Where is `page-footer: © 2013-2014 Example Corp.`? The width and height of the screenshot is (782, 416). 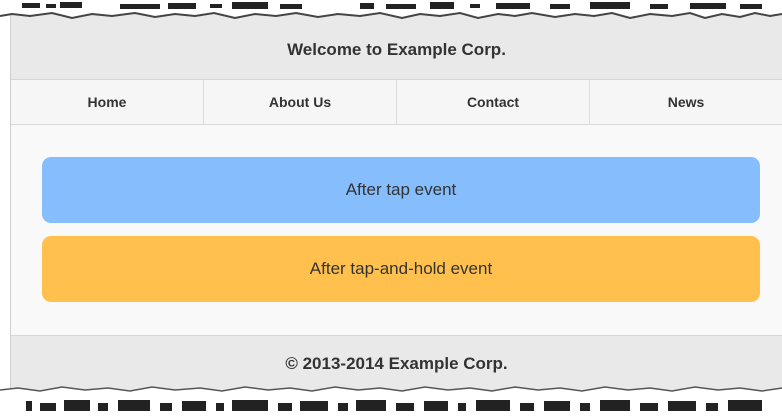
page-footer: © 2013-2014 Example Corp. is located at coordinates (396, 363).